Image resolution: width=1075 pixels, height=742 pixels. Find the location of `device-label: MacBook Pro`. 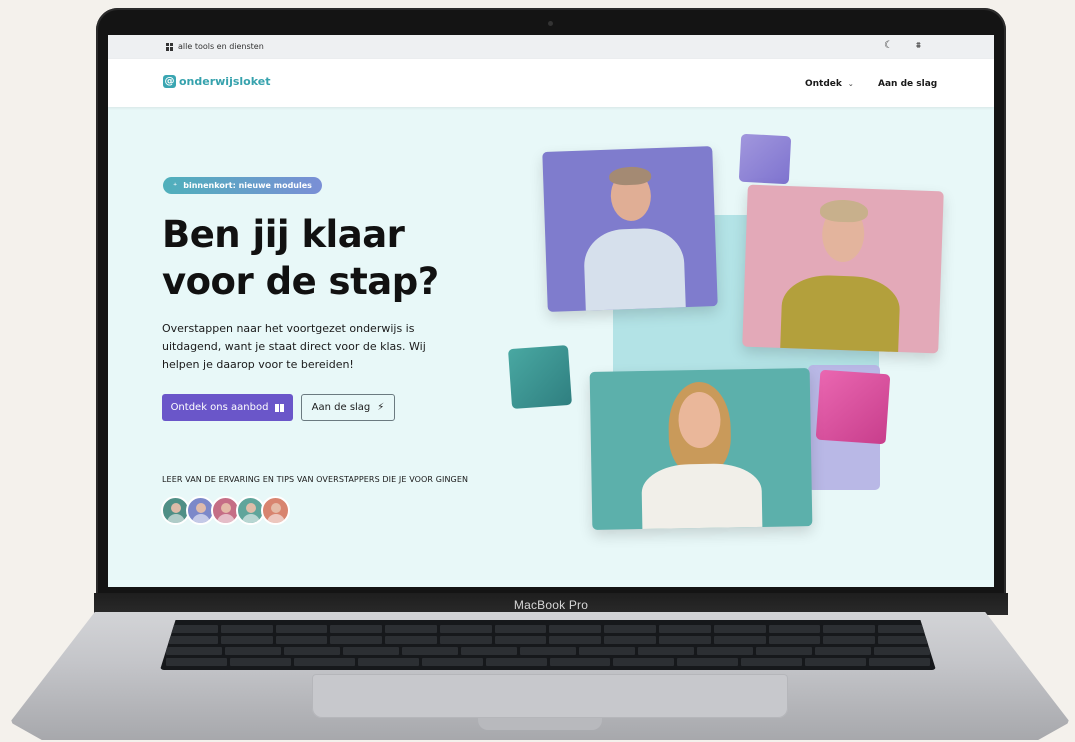

device-label: MacBook Pro is located at coordinates (551, 604).